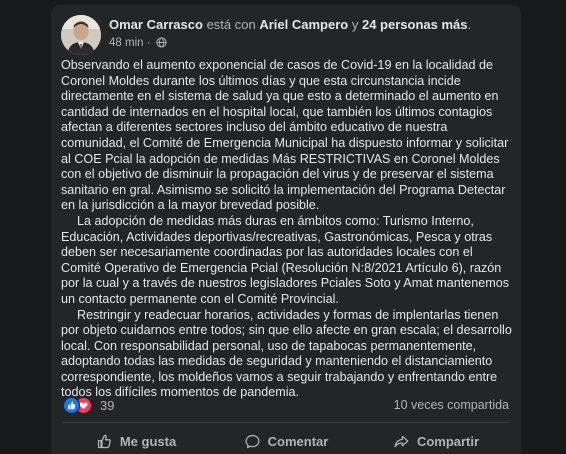 This screenshot has width=566, height=454. I want to click on share-arrow-icon, so click(401, 441).